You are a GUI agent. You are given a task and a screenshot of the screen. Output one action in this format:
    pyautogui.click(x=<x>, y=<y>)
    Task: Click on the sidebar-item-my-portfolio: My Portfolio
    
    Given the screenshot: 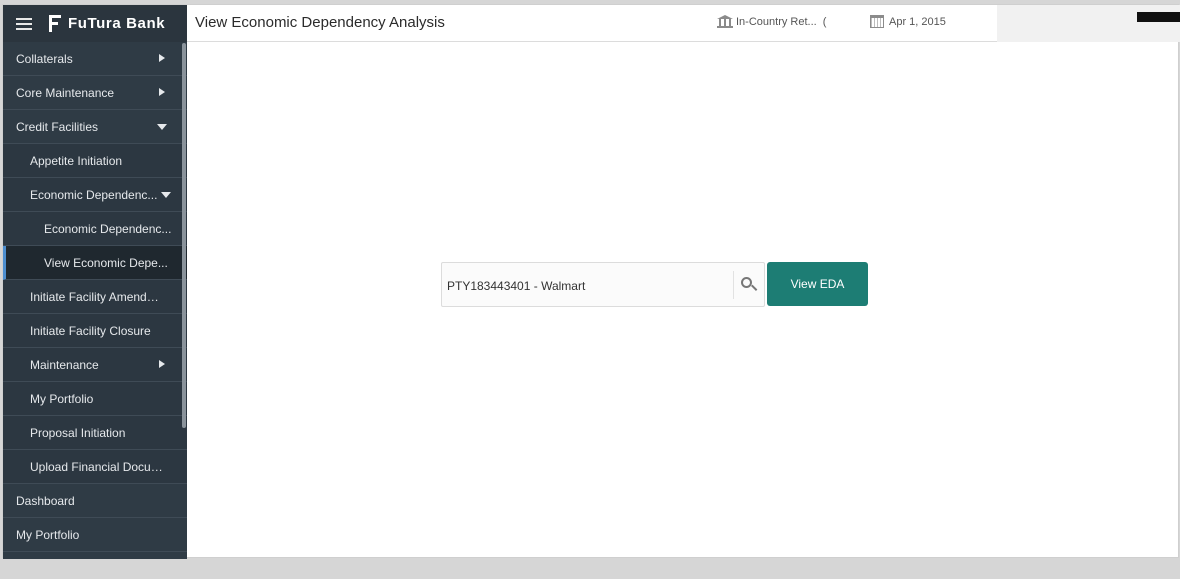 What is the action you would take?
    pyautogui.click(x=95, y=535)
    